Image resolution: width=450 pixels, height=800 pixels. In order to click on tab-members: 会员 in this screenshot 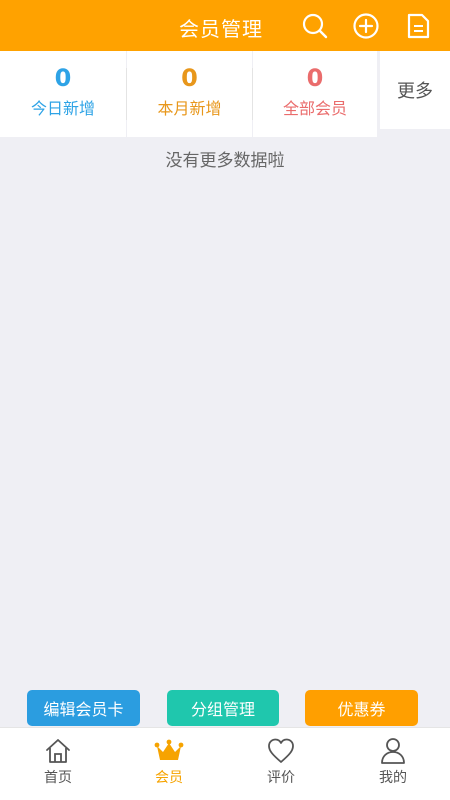, I will do `click(169, 764)`.